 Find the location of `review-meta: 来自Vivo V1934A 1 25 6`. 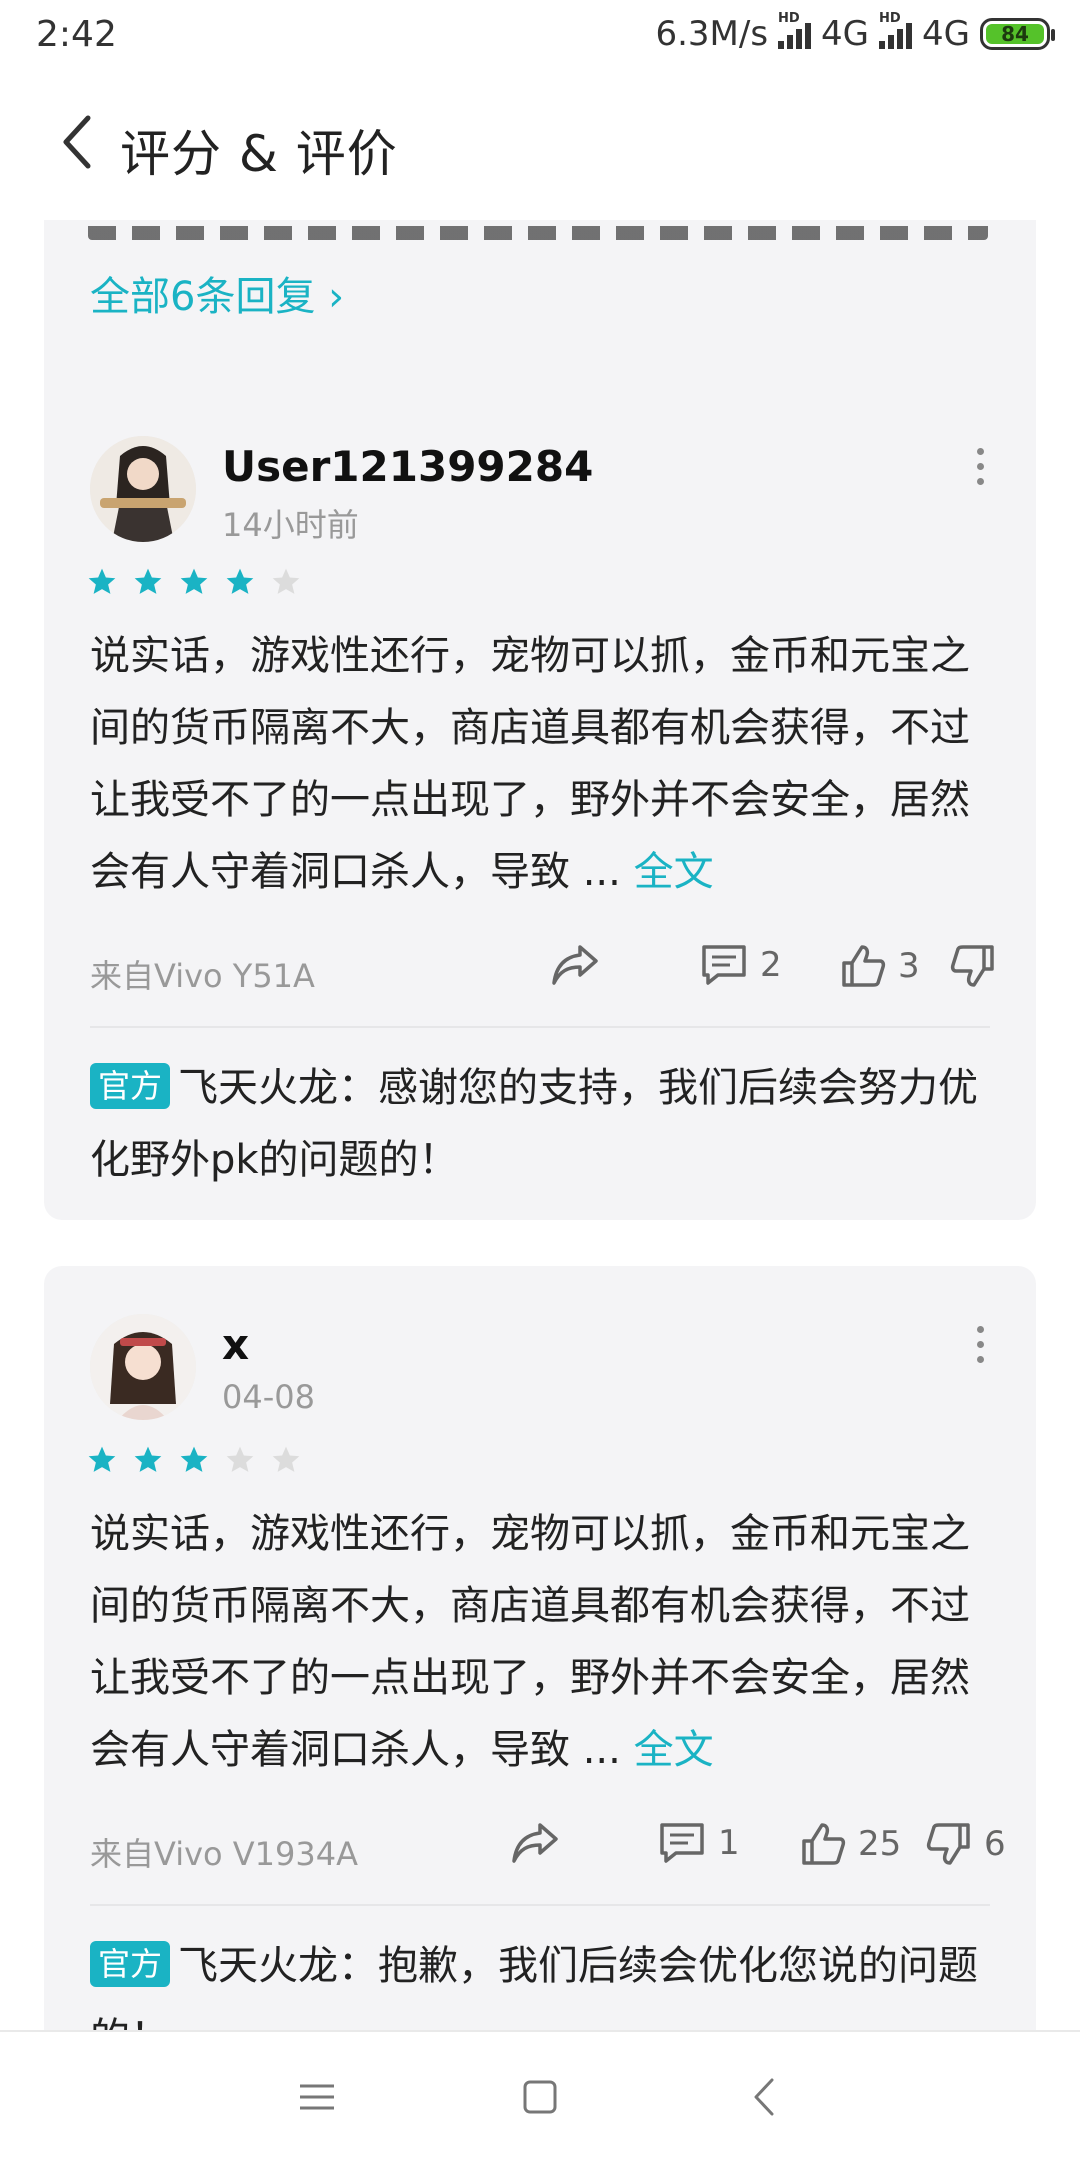

review-meta: 来自Vivo V1934A 1 25 6 is located at coordinates (548, 1851).